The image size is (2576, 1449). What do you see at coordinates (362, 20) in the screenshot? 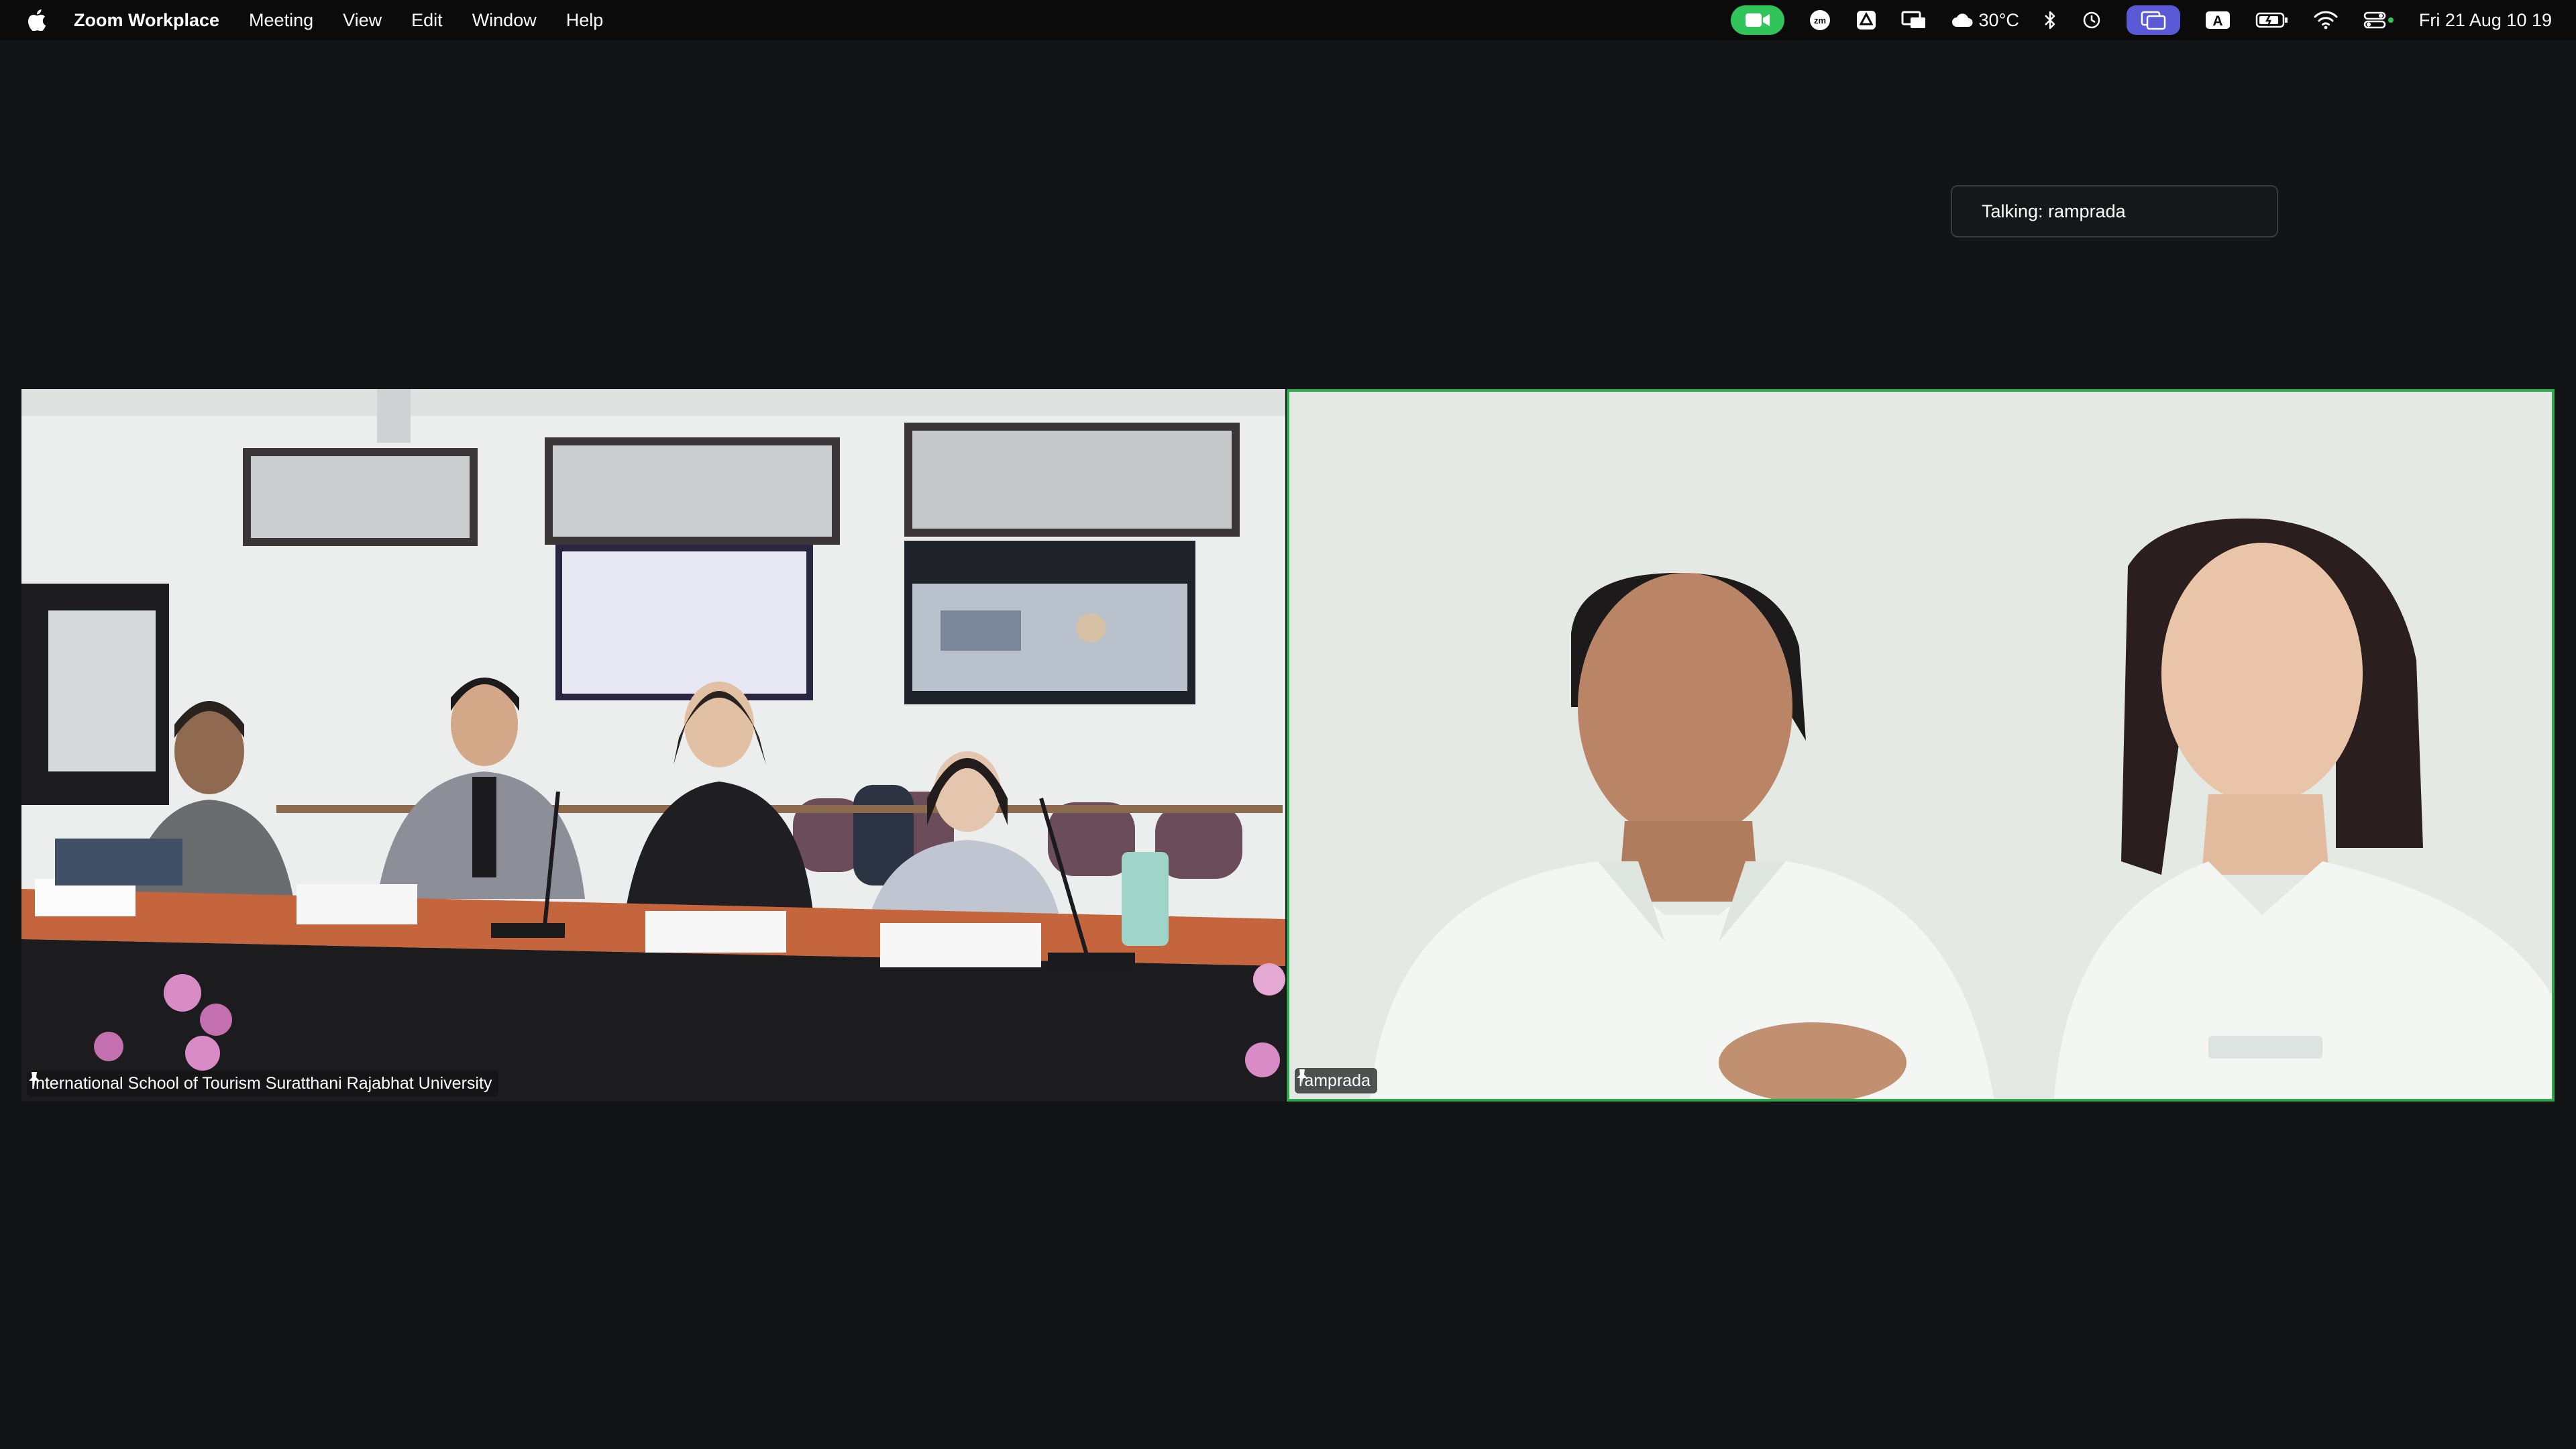
I see `menu-view: View` at bounding box center [362, 20].